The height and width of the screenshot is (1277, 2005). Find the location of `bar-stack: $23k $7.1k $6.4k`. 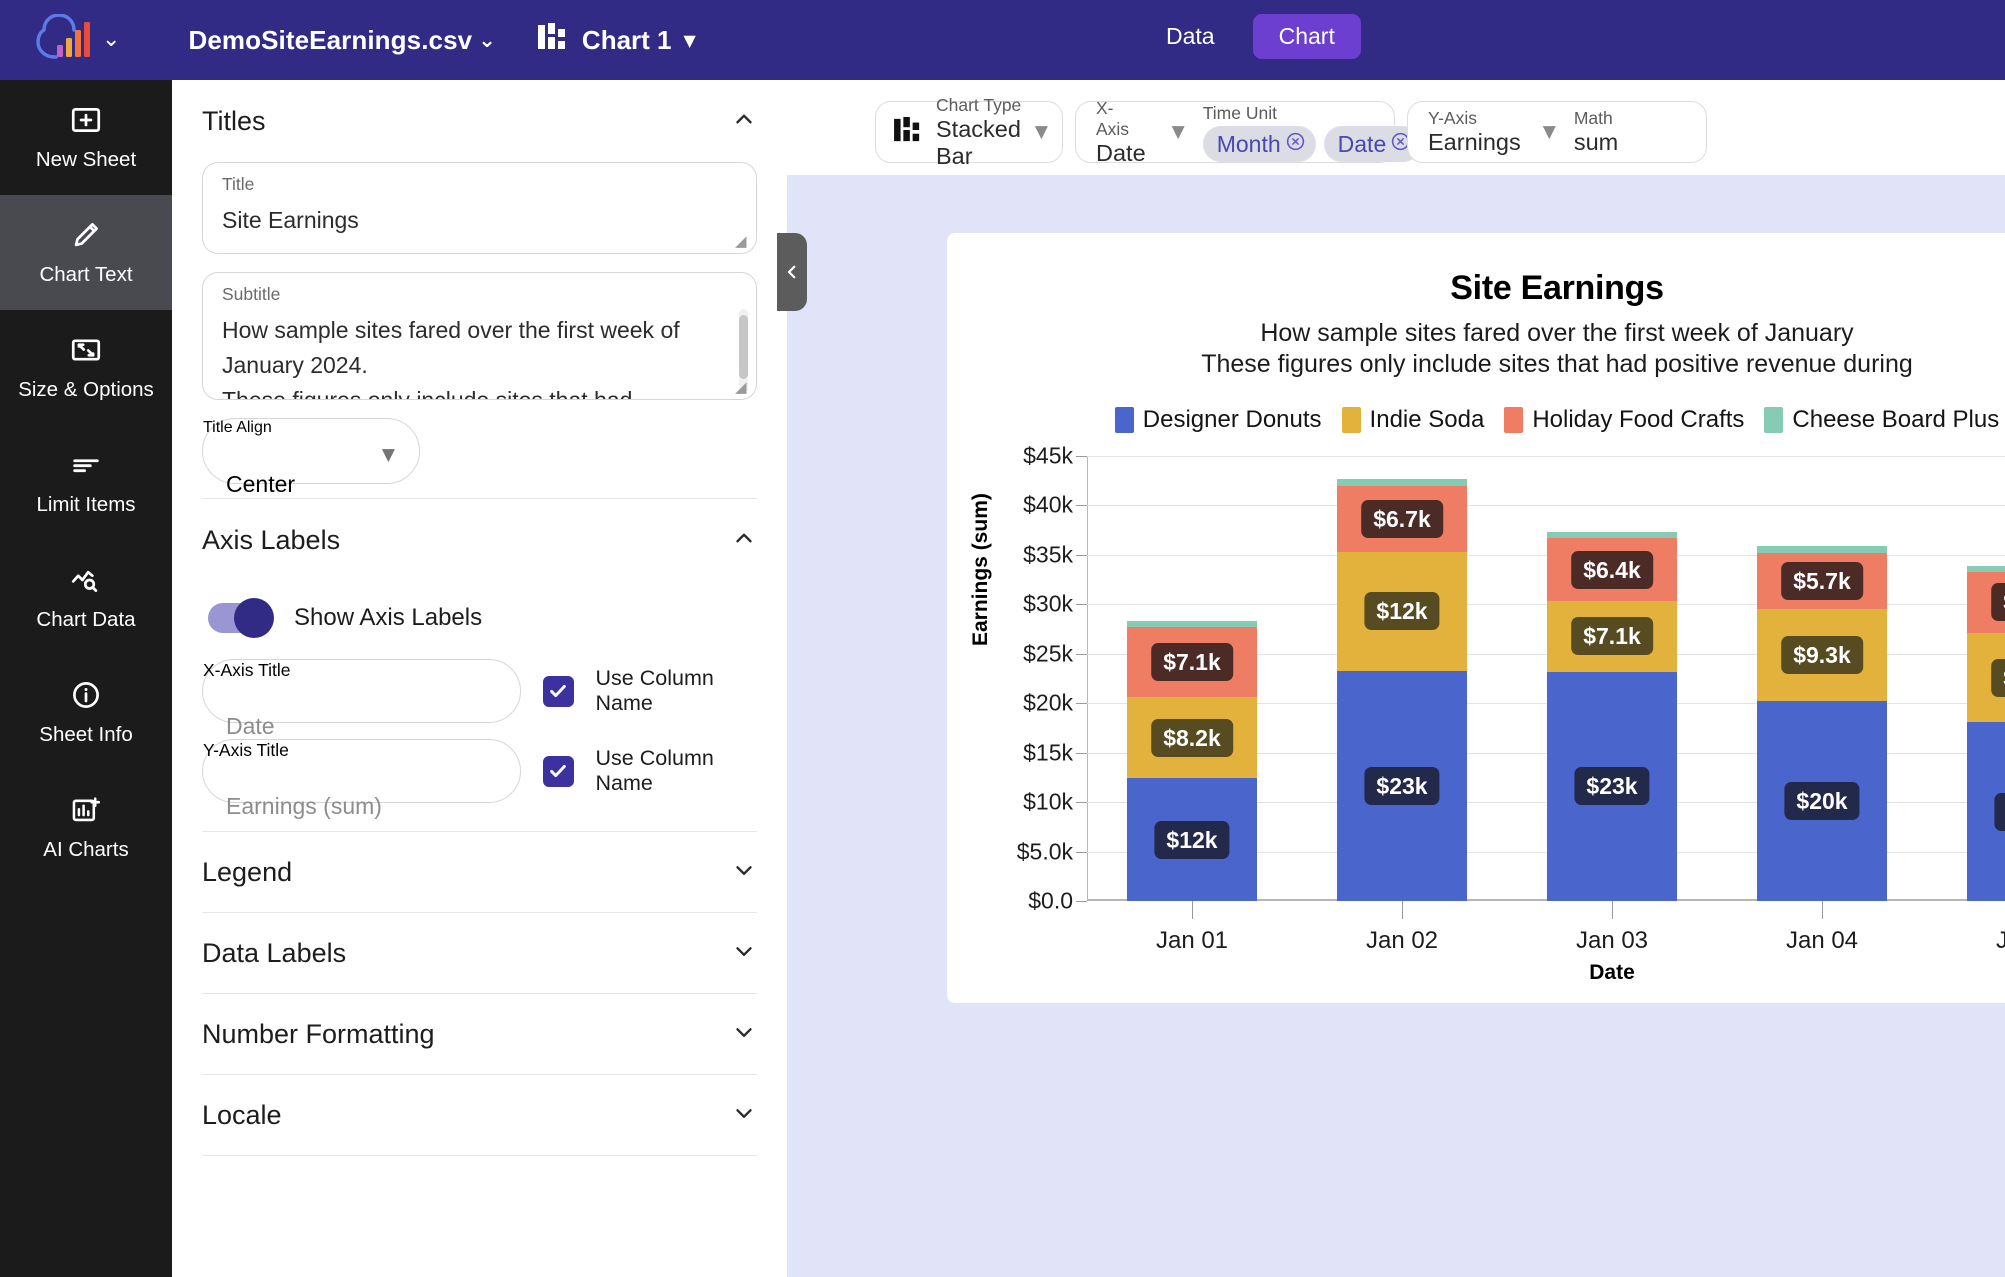

bar-stack: $23k $7.1k $6.4k is located at coordinates (1612, 716).